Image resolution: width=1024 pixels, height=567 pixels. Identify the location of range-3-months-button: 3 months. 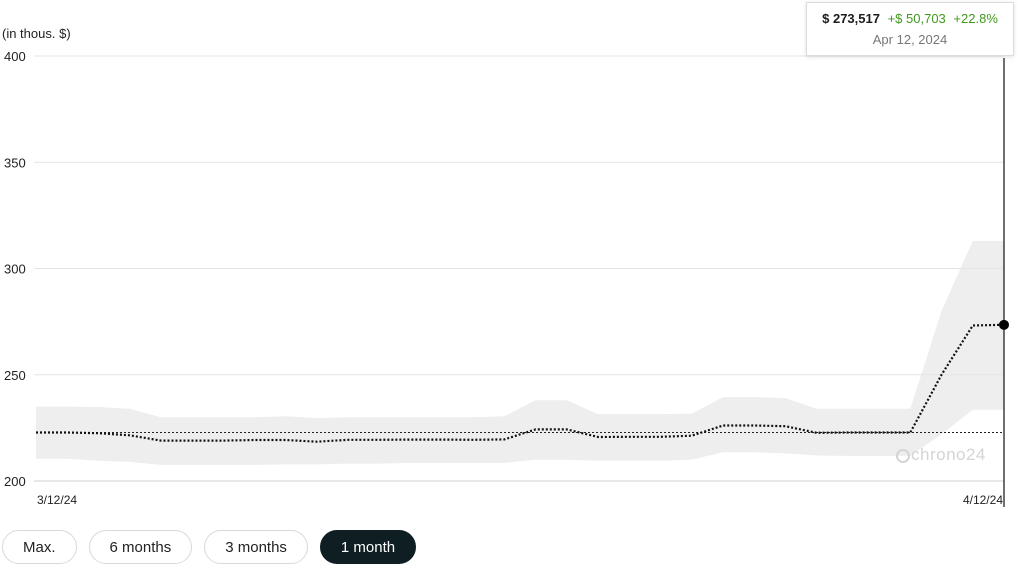
(256, 547).